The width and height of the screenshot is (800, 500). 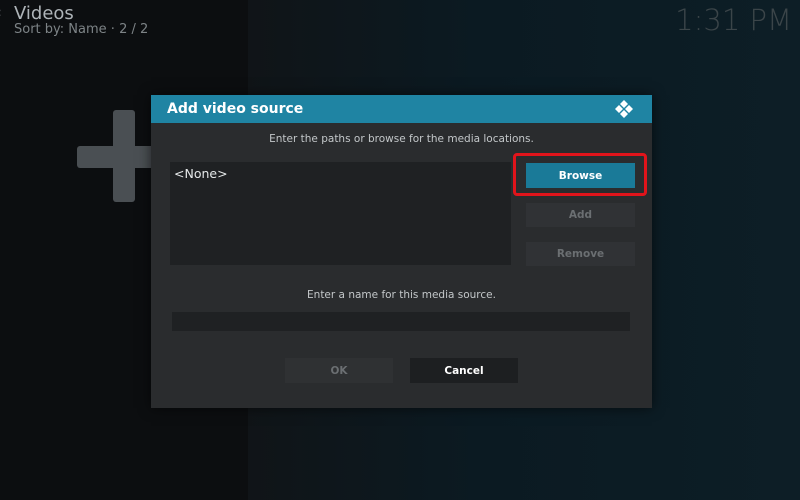 I want to click on dialog-title: Add video source, so click(x=235, y=109).